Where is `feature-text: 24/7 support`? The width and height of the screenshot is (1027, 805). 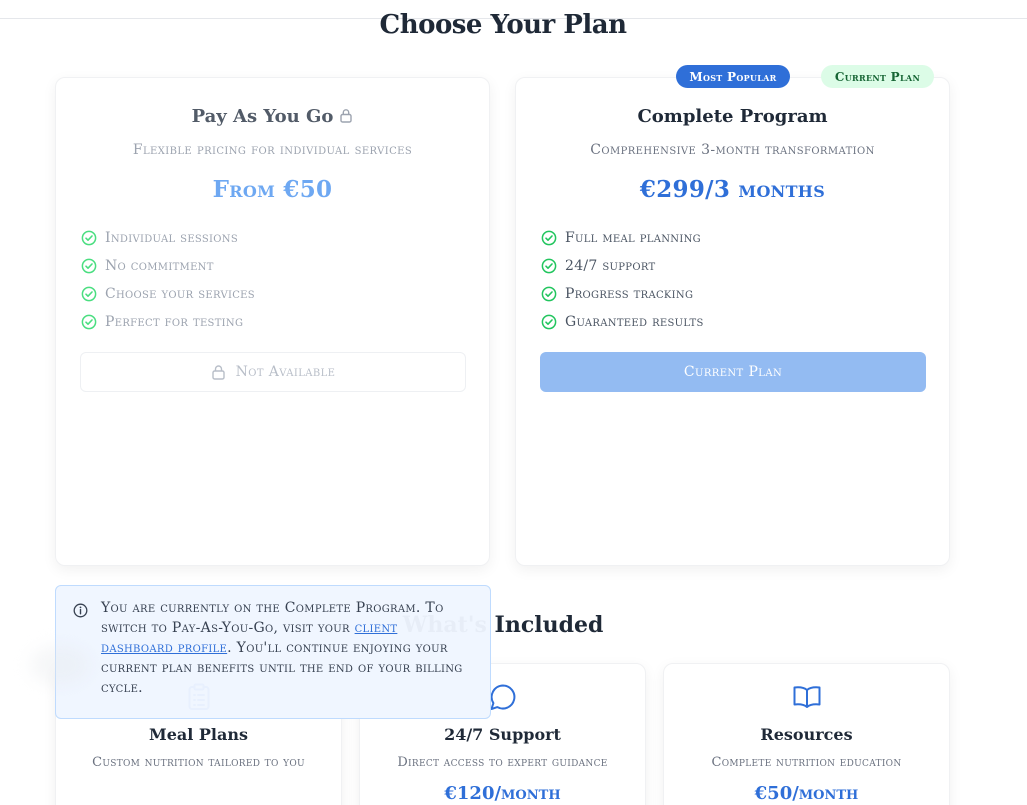 feature-text: 24/7 support is located at coordinates (610, 266).